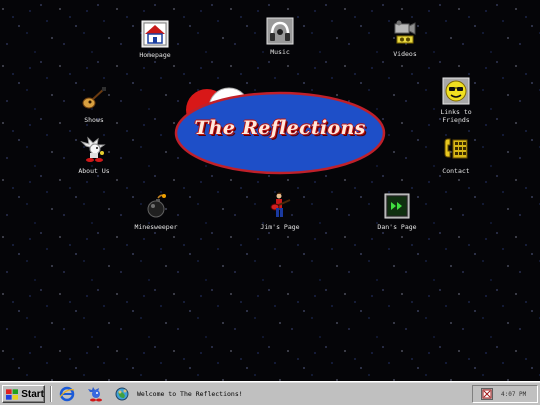 Image resolution: width=540 pixels, height=405 pixels. I want to click on dans-page-icon-shortcut: Dan's Page, so click(397, 211).